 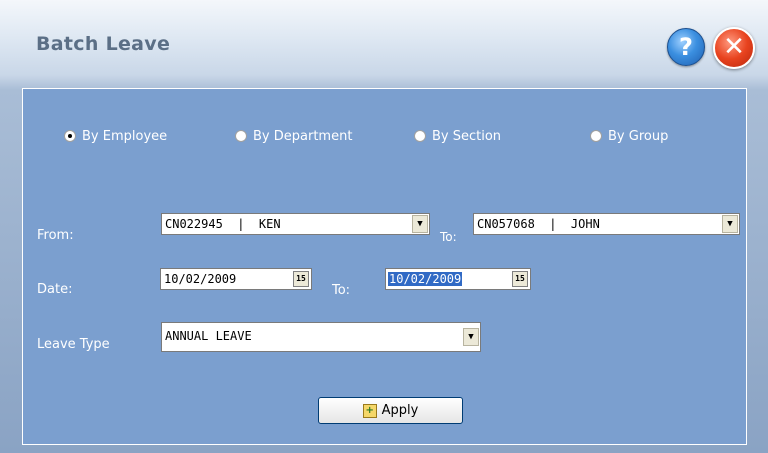 I want to click on leave-type-label: Leave Type, so click(x=73, y=344).